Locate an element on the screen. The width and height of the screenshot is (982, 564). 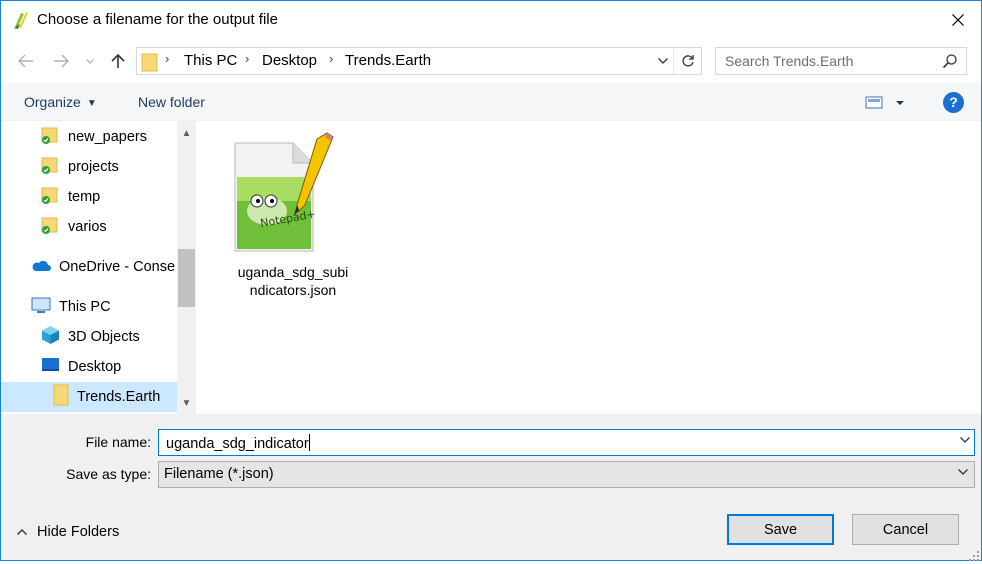
tree-item-3d-objects: 3D Objects is located at coordinates (109, 337).